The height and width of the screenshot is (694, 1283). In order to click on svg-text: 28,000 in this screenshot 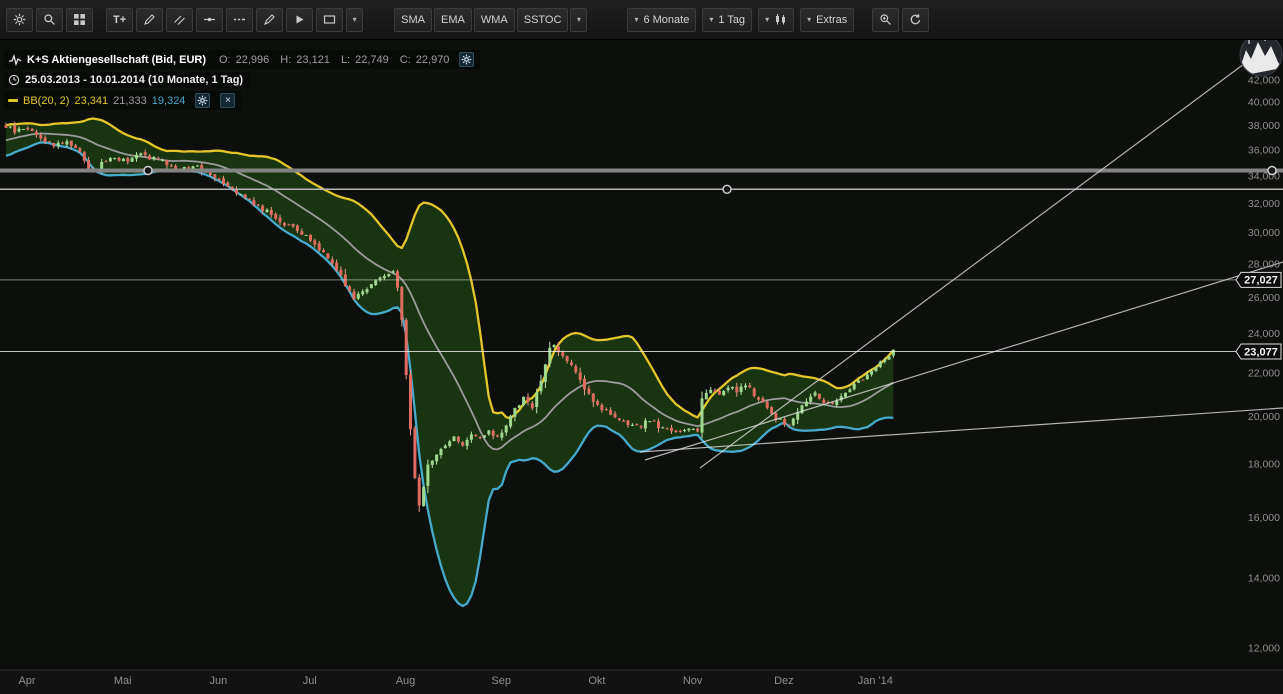, I will do `click(1264, 264)`.